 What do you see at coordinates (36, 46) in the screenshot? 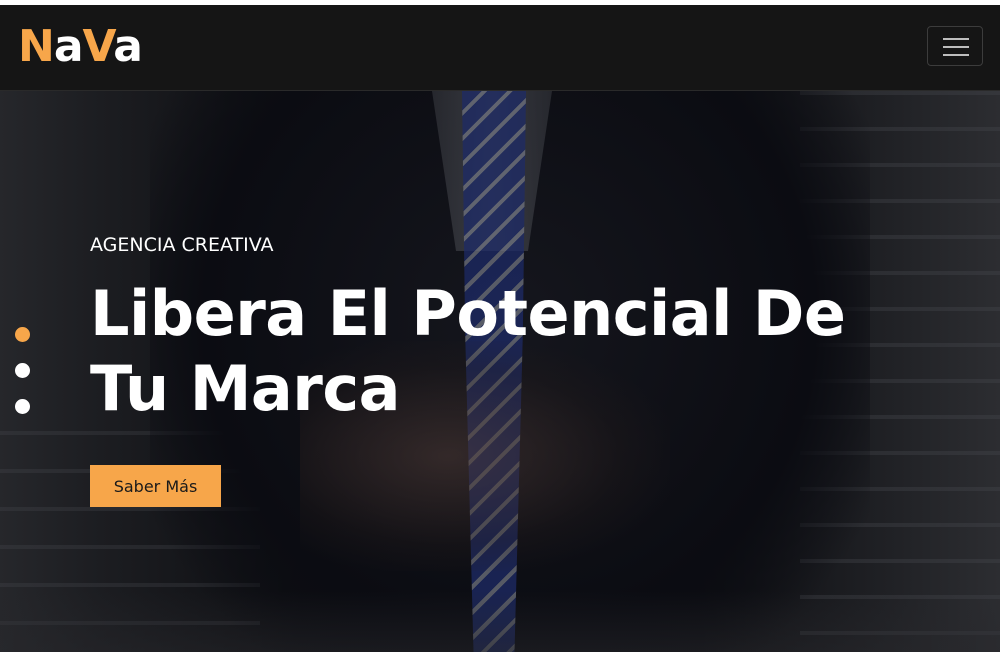
I see `logo-letter-n: N` at bounding box center [36, 46].